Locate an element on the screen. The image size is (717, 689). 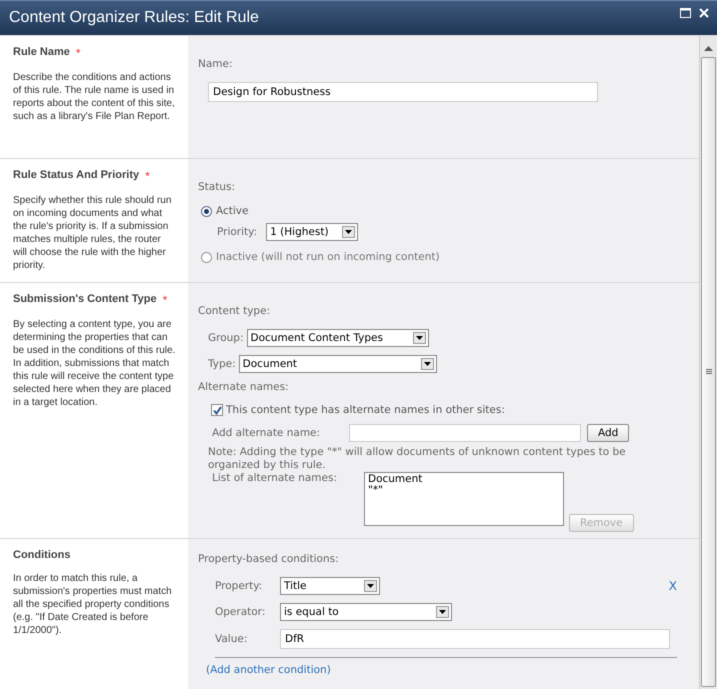
radio-label: Inactive (will not run on incoming content) is located at coordinates (328, 257).